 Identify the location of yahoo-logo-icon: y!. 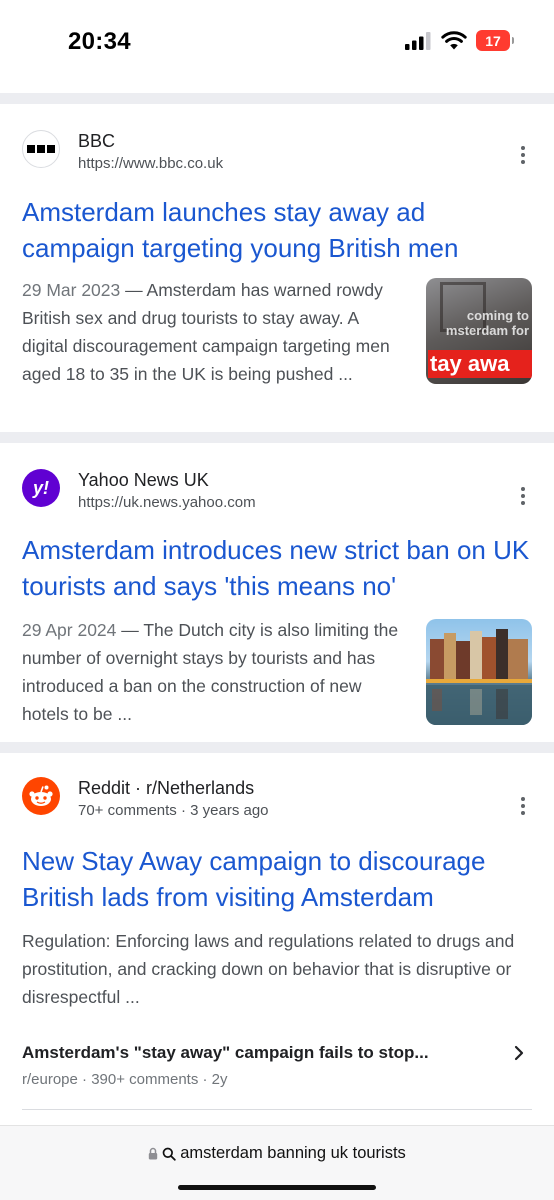
(41, 488).